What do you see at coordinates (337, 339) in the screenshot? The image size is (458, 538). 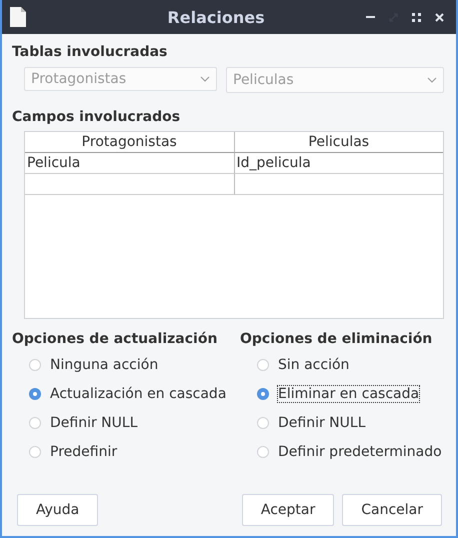 I see `group-heading: Opciones de eliminación` at bounding box center [337, 339].